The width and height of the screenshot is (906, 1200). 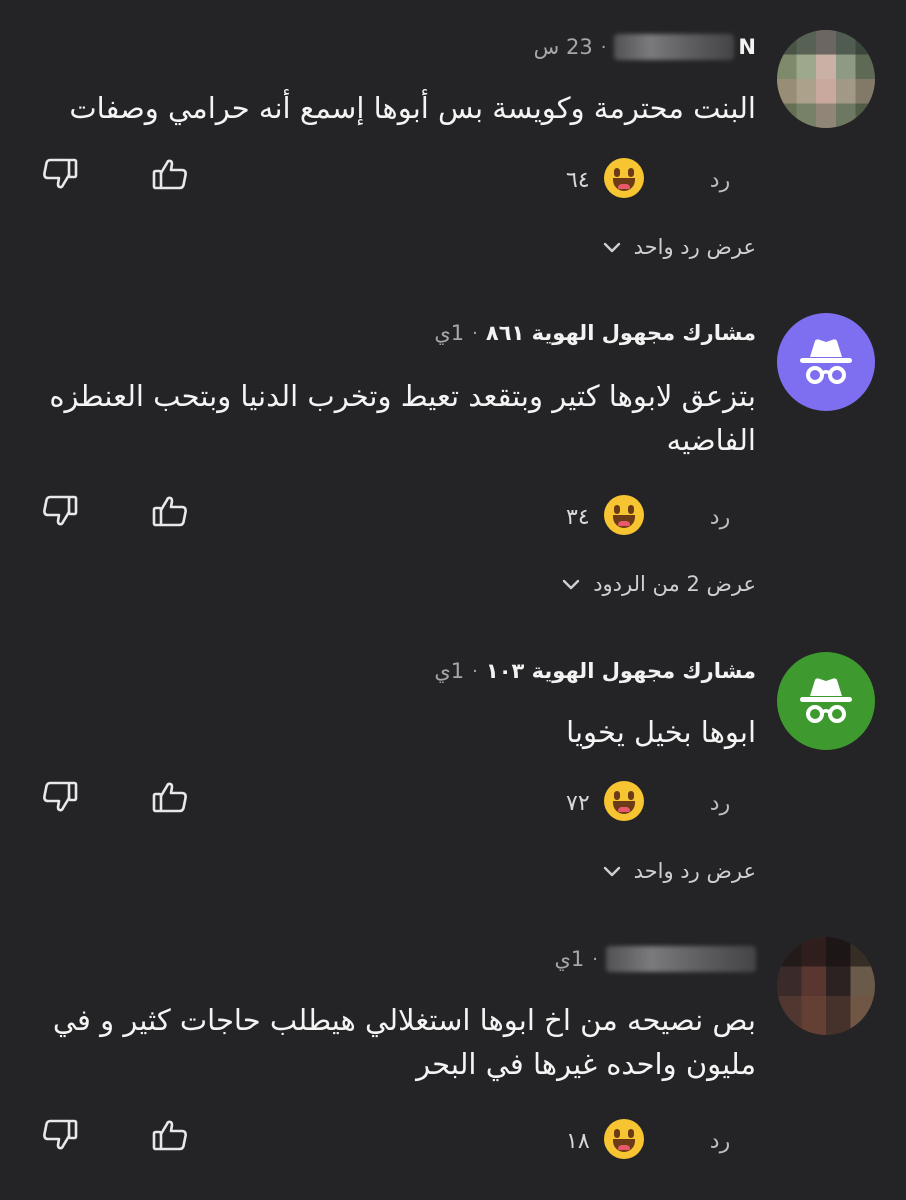 What do you see at coordinates (578, 180) in the screenshot?
I see `reaction-count: ٦٤` at bounding box center [578, 180].